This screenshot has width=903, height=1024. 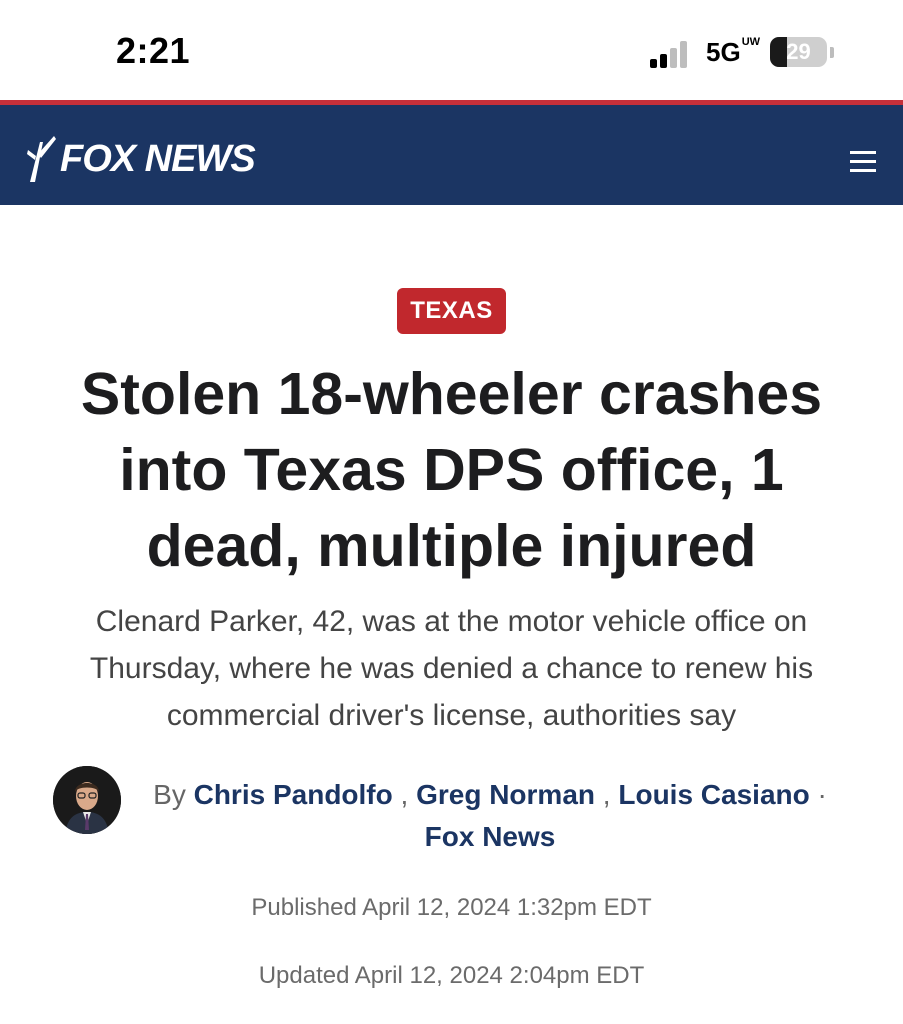 I want to click on logo-text: FOX NEWS, so click(x=158, y=158).